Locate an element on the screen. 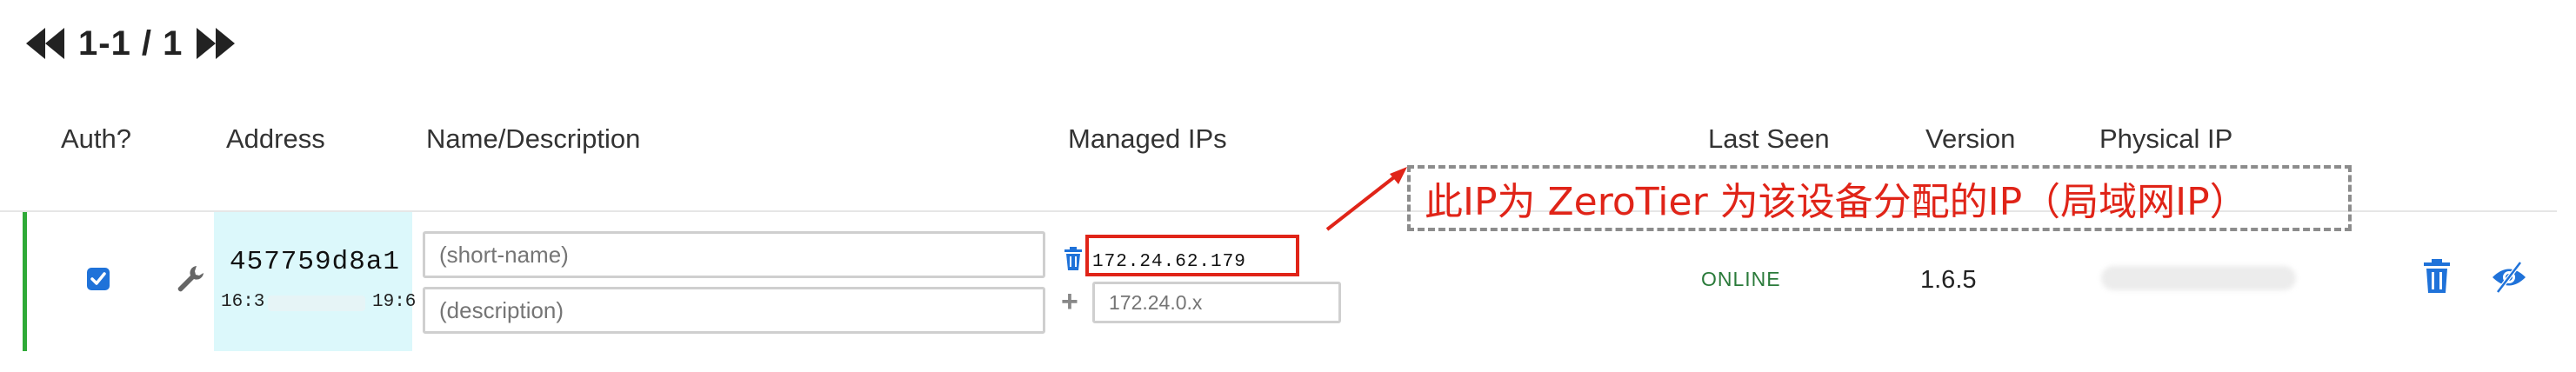 This screenshot has height=372, width=2576. new-ip-input is located at coordinates (1216, 302).